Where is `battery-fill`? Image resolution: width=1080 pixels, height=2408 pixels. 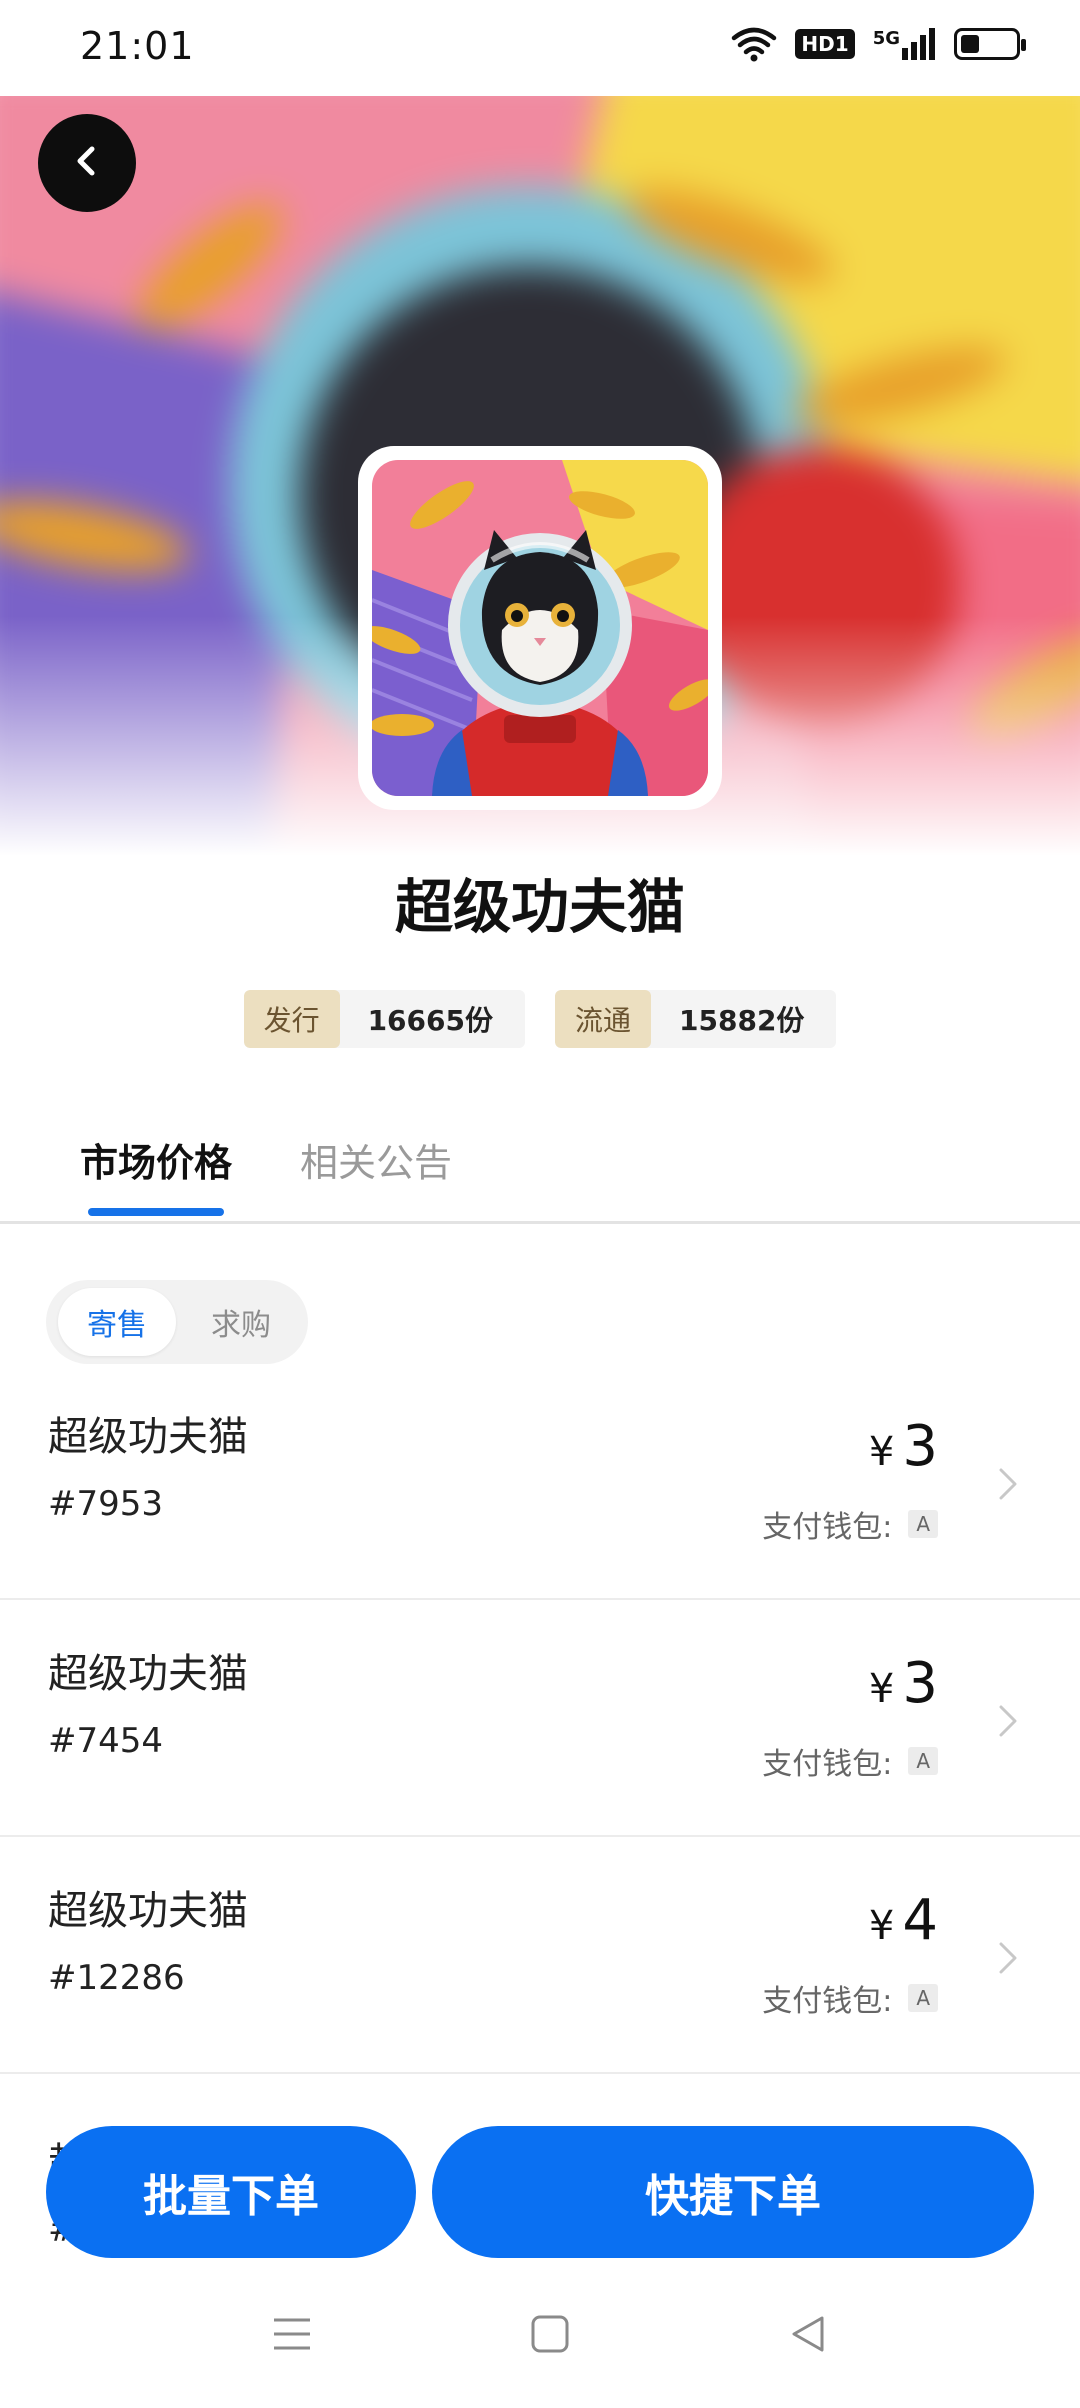
battery-fill is located at coordinates (970, 44).